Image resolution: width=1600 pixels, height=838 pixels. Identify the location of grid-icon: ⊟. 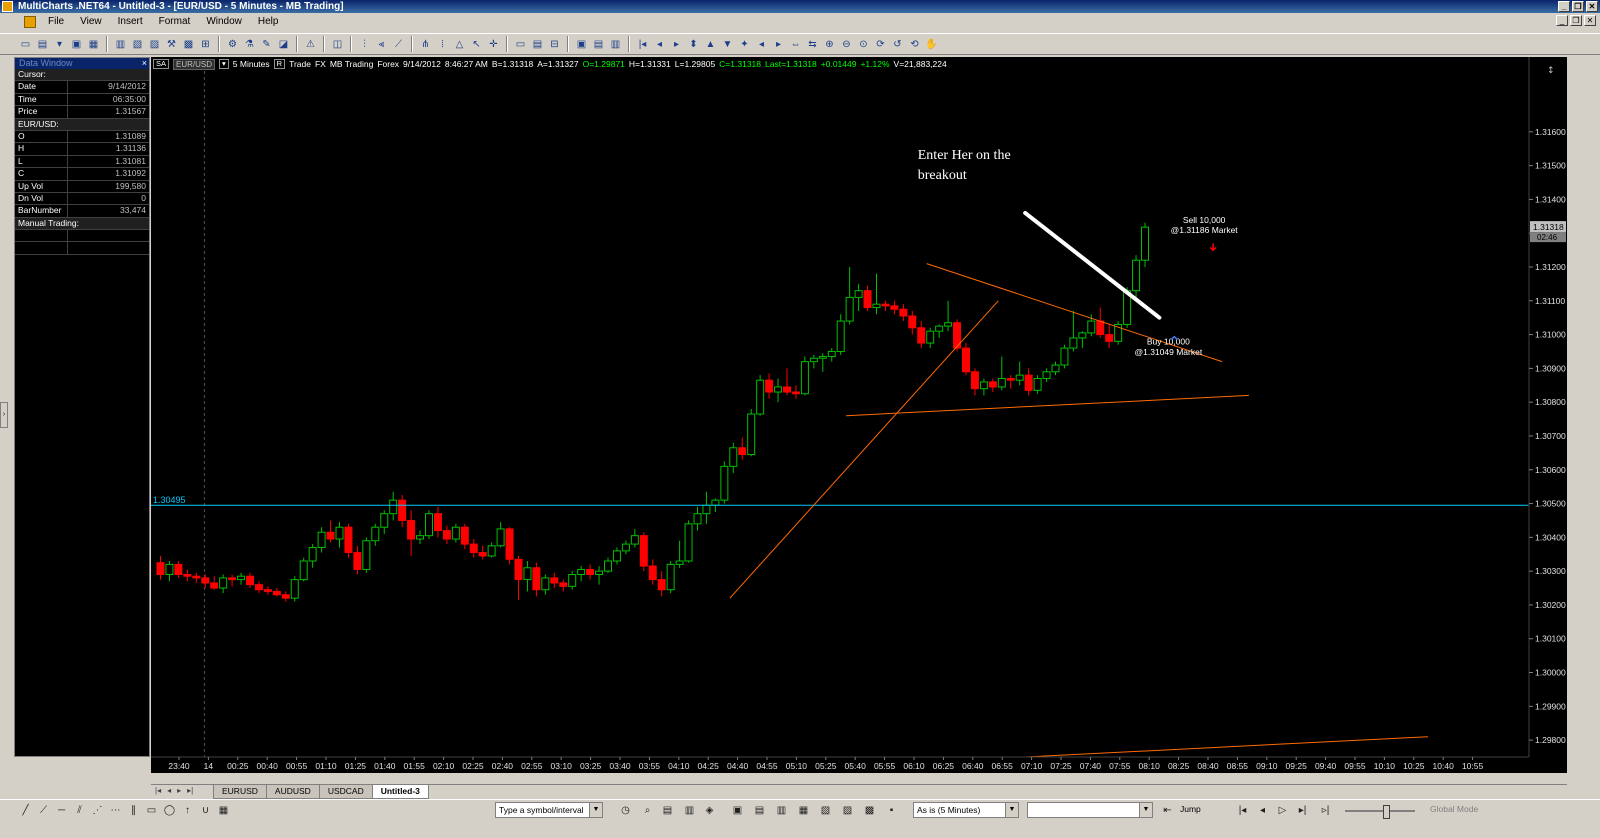
(554, 44).